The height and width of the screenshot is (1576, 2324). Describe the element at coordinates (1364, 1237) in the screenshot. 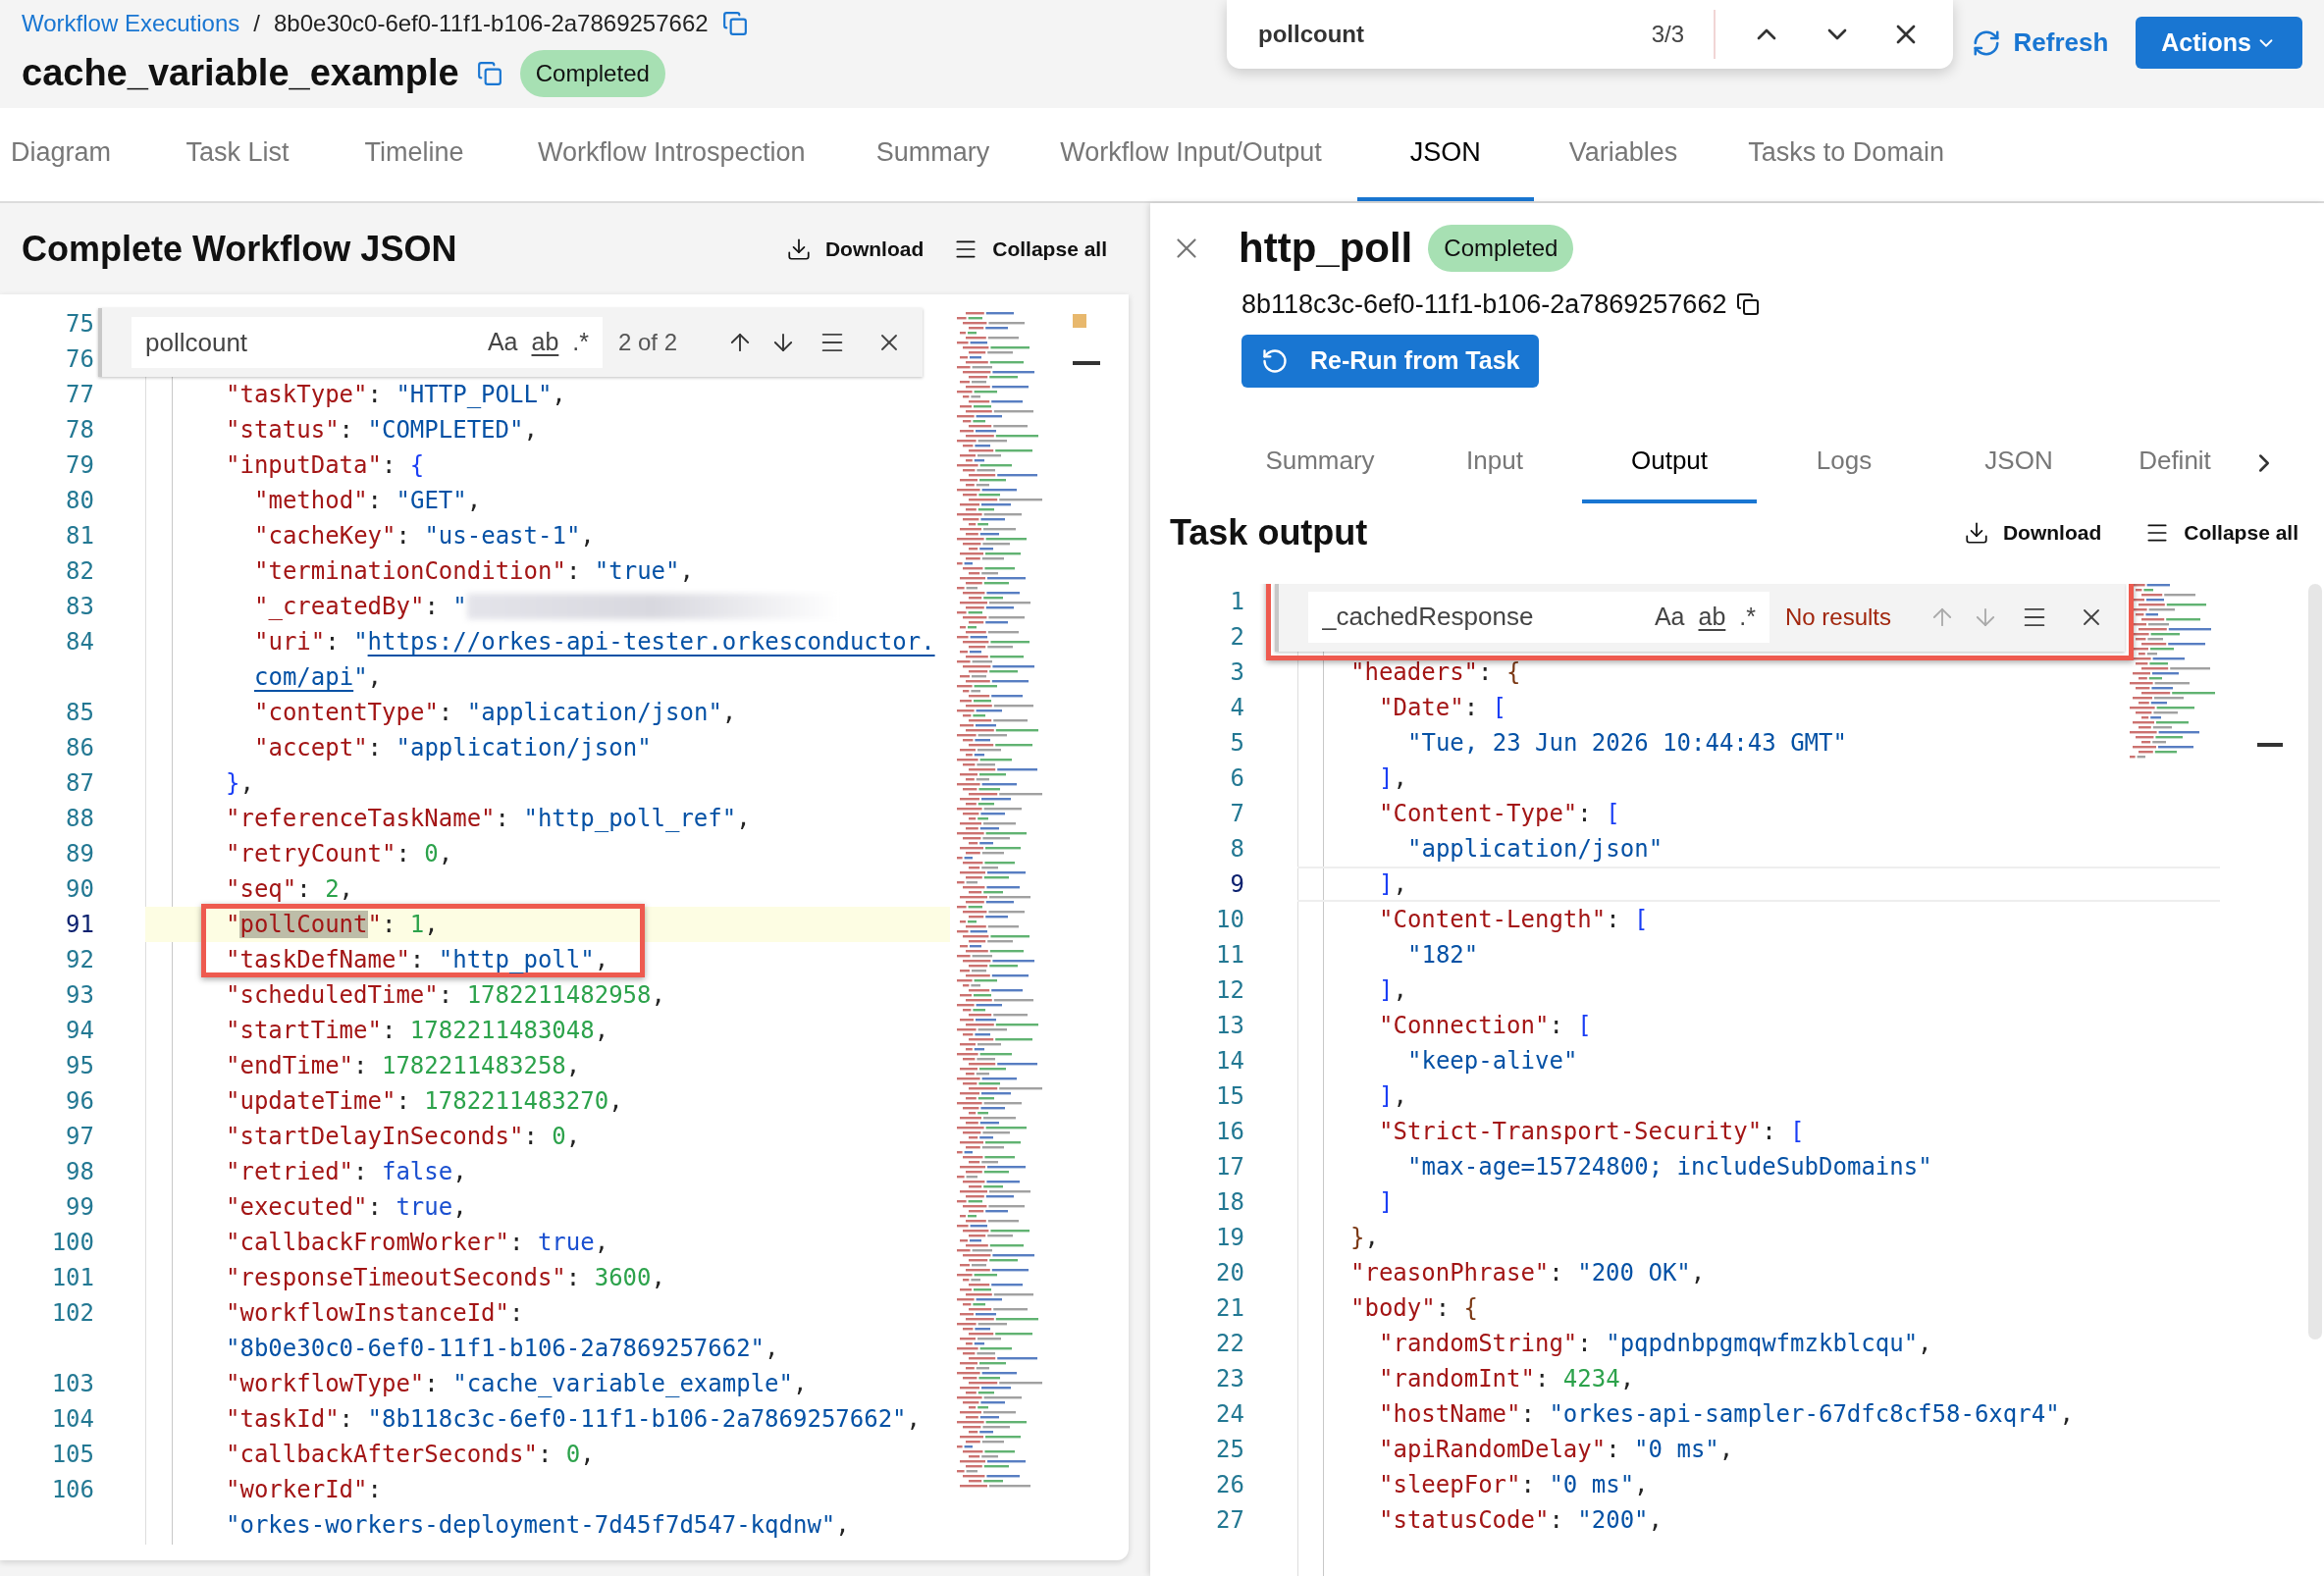

I see `code-line: },` at that location.